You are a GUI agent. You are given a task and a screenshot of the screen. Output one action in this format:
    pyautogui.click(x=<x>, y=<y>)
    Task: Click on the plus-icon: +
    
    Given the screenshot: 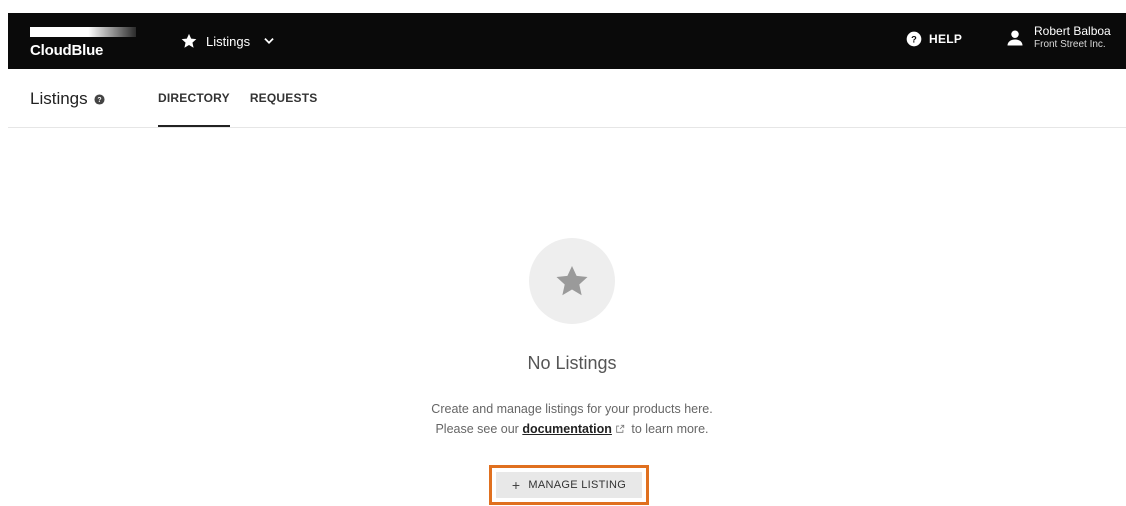 What is the action you would take?
    pyautogui.click(x=516, y=485)
    